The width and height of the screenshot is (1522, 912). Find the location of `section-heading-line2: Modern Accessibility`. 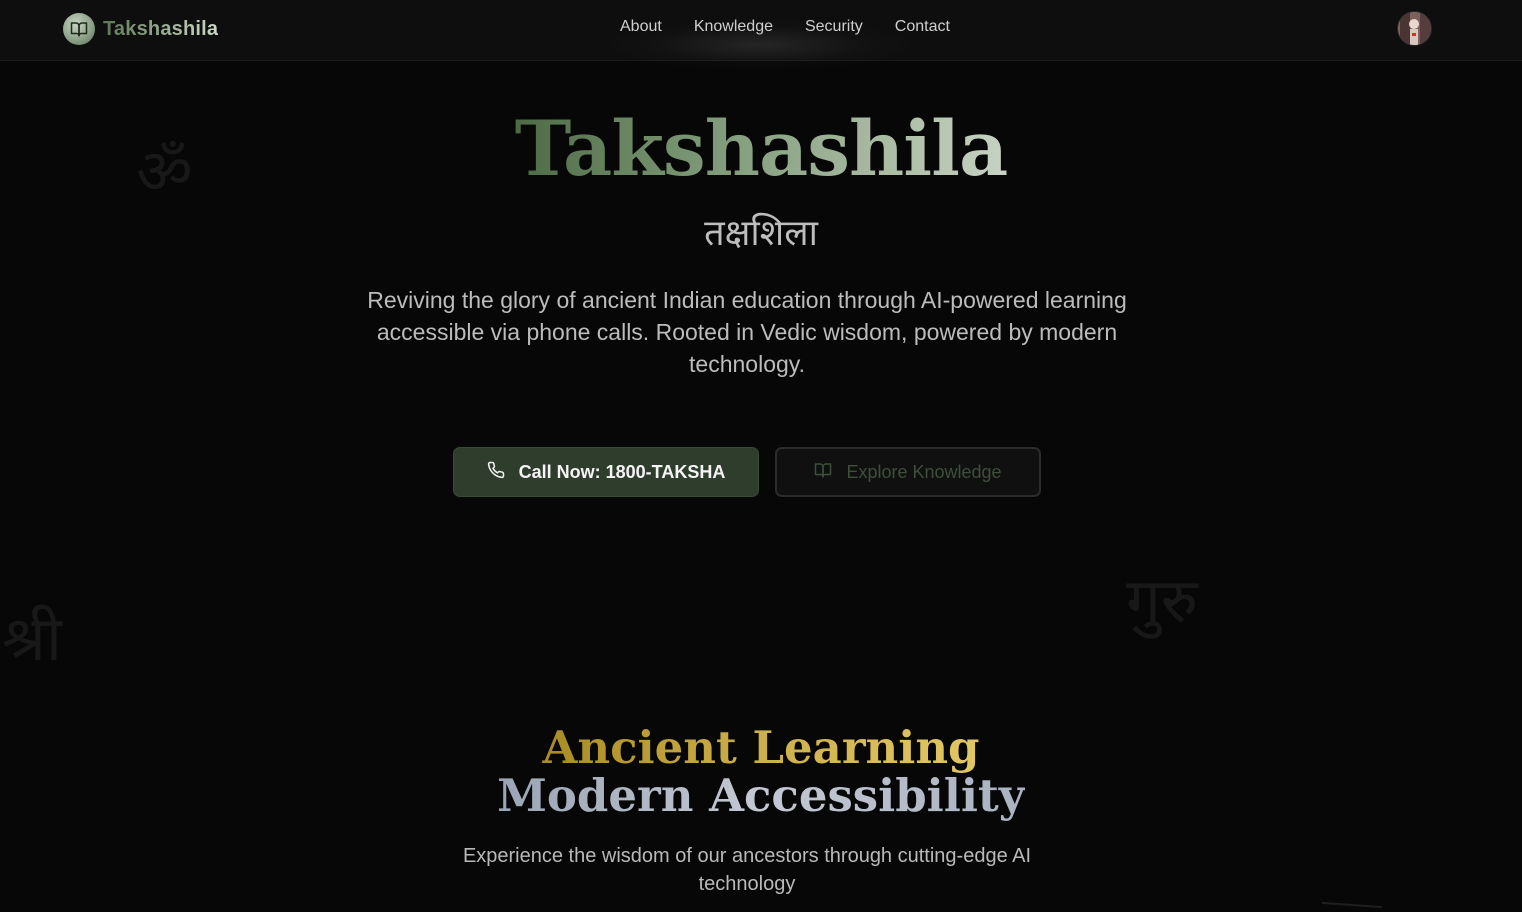

section-heading-line2: Modern Accessibility is located at coordinates (761, 796).